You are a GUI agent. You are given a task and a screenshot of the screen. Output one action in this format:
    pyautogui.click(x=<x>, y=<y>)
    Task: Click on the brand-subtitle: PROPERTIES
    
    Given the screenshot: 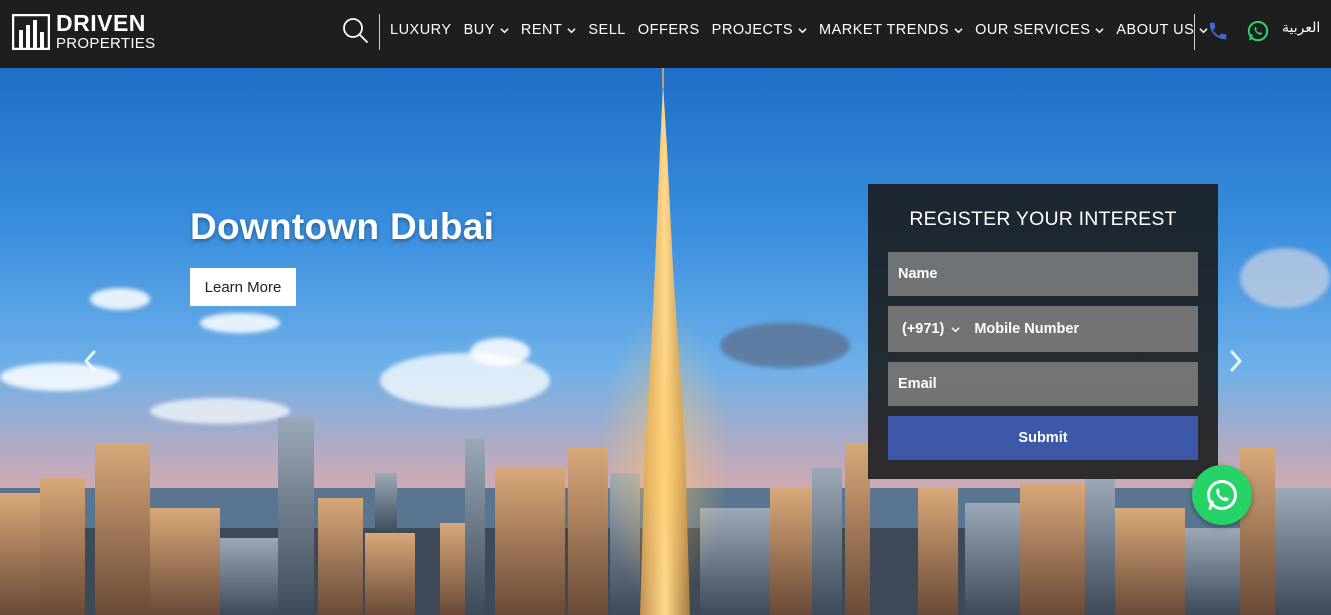 What is the action you would take?
    pyautogui.click(x=106, y=43)
    